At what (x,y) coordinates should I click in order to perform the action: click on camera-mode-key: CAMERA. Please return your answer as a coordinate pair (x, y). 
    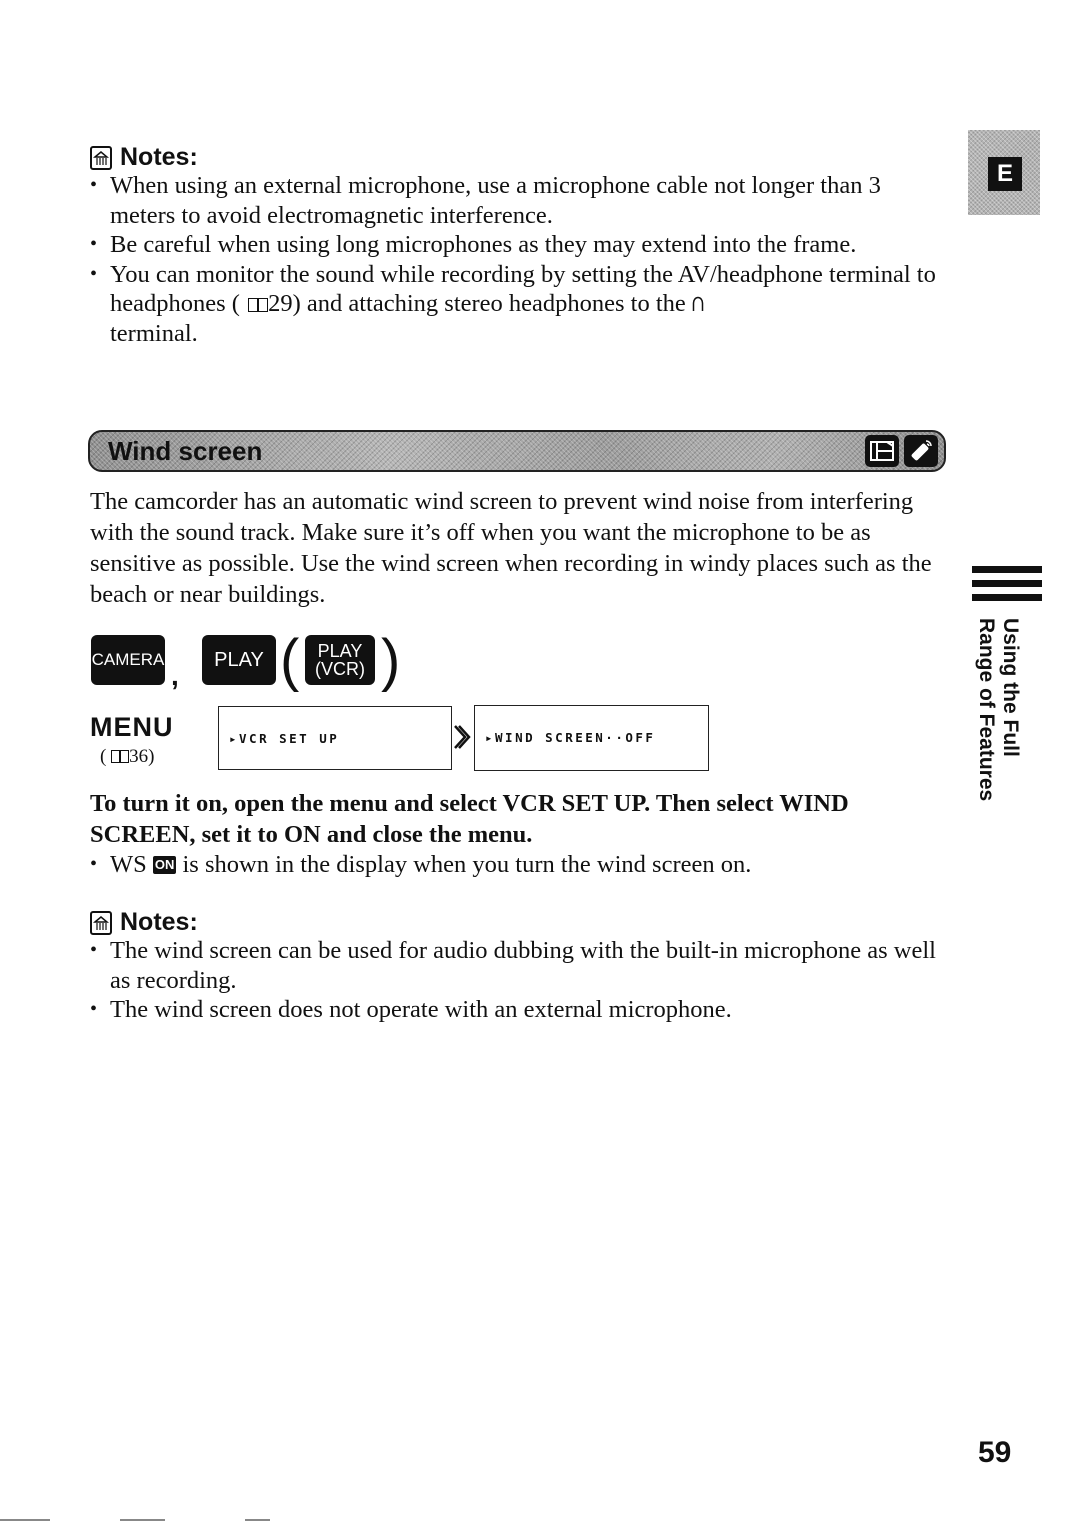
    Looking at the image, I should click on (128, 660).